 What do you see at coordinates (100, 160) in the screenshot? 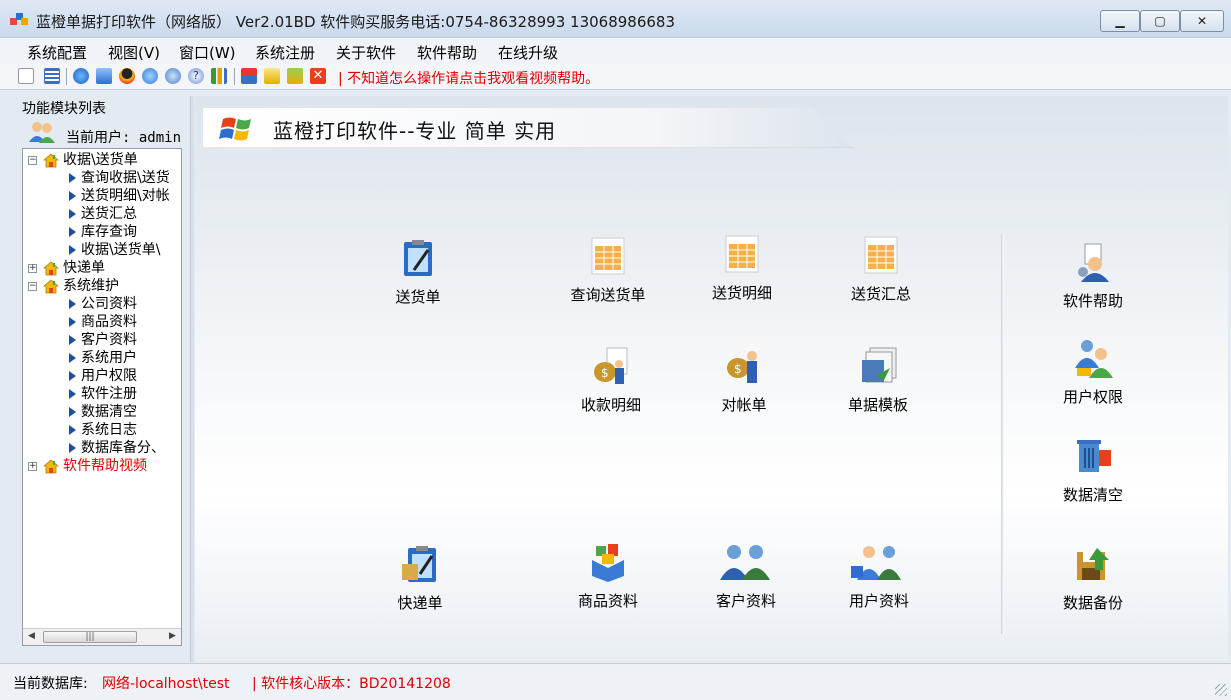
I see `tree-group: 收据\送货单` at bounding box center [100, 160].